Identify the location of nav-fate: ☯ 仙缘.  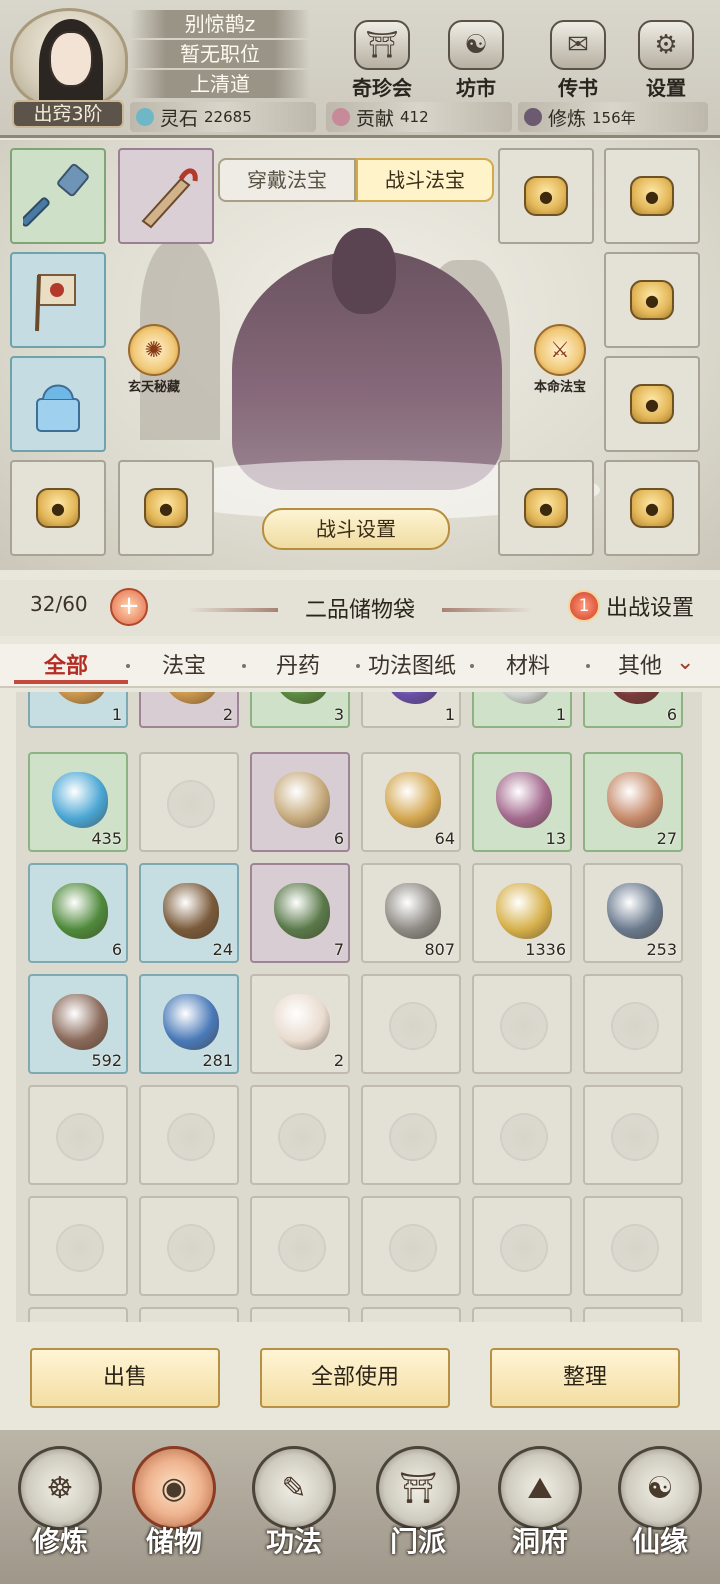
(660, 1510).